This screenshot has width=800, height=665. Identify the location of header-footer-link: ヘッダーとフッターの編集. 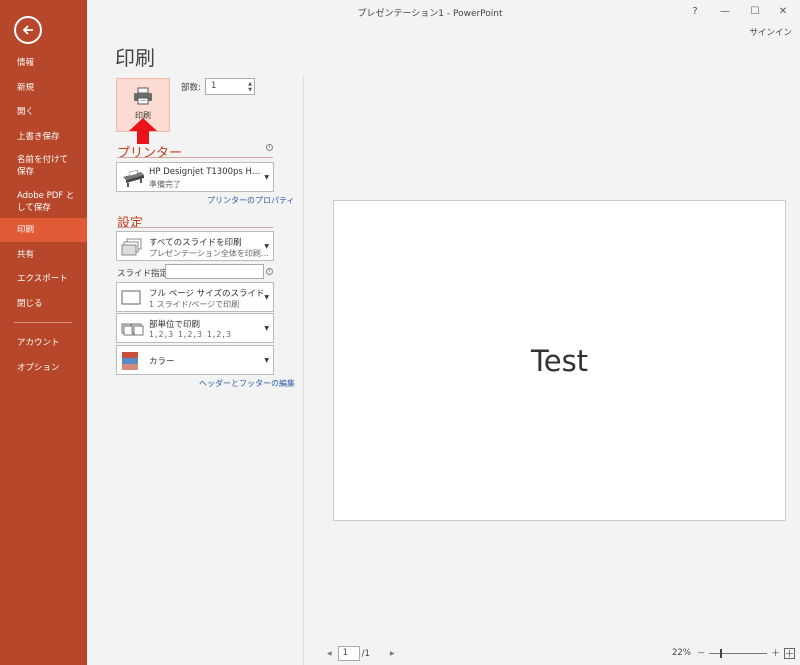
(247, 383).